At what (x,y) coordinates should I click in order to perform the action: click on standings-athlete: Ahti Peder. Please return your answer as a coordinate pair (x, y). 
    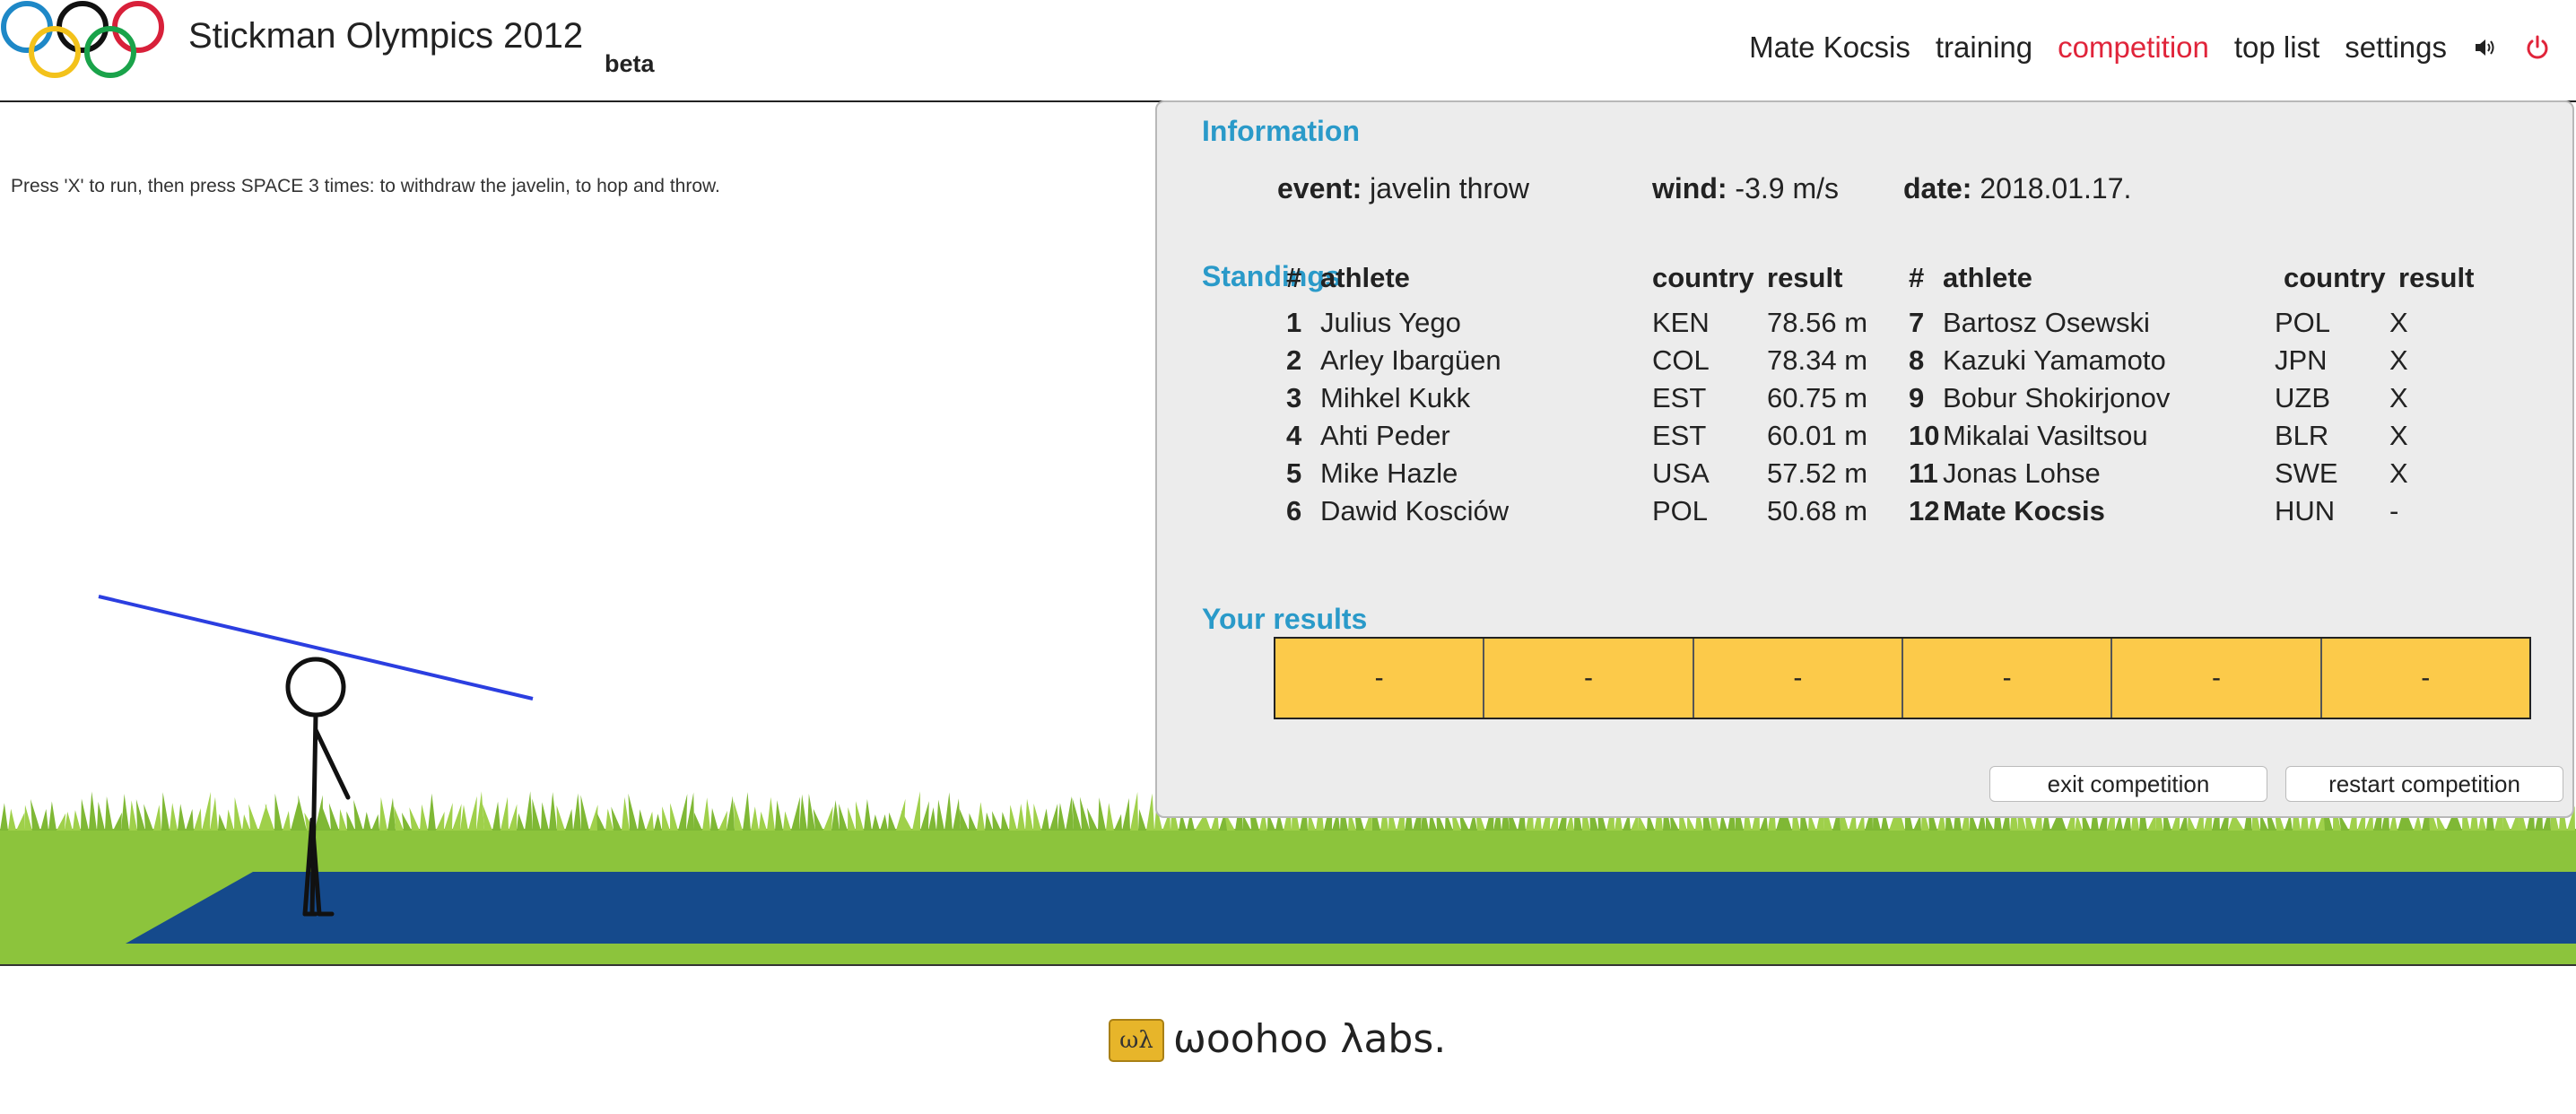
    Looking at the image, I should click on (1385, 435).